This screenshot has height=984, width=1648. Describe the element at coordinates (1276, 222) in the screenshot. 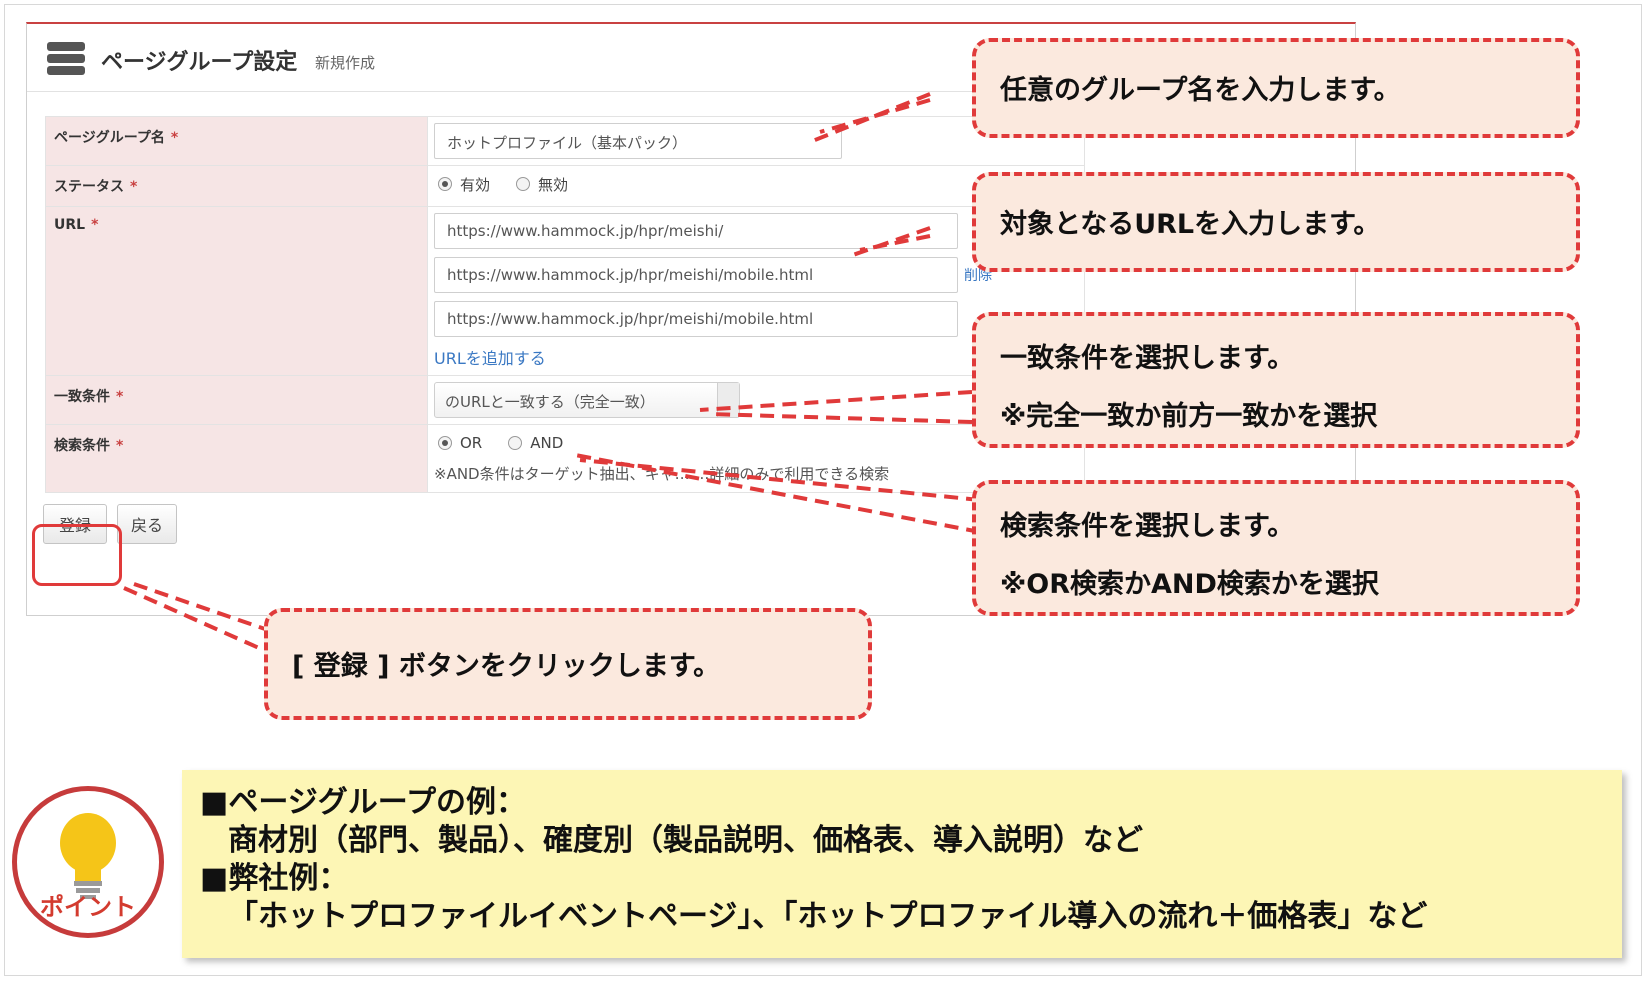

I see `callout-url: 対象となるURLを入力します。` at that location.